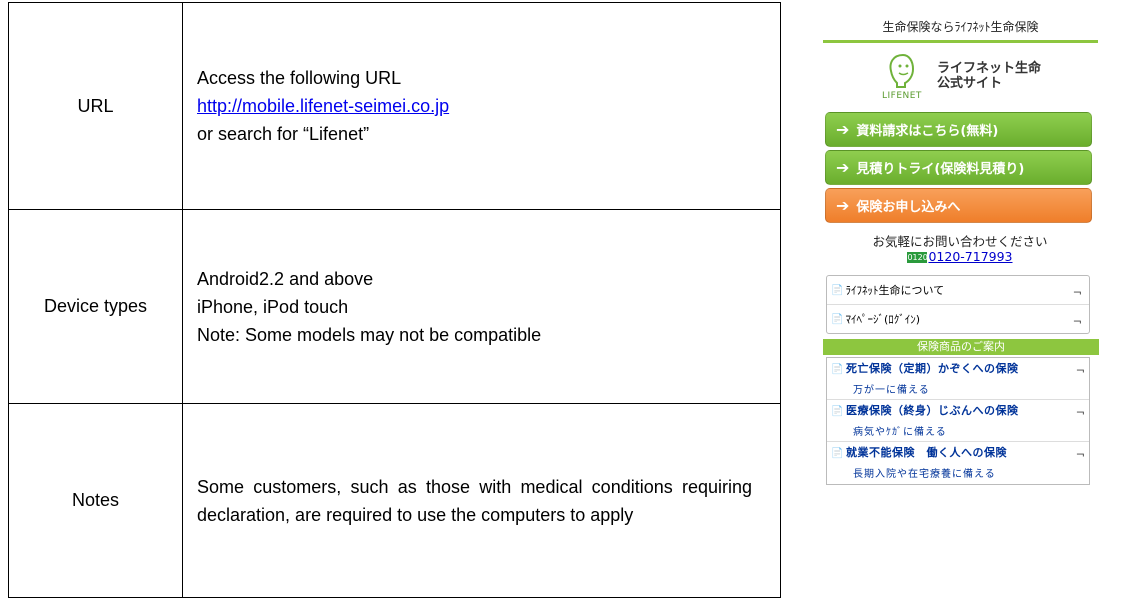  I want to click on apply-label: 保険お申し込みへ, so click(908, 207).